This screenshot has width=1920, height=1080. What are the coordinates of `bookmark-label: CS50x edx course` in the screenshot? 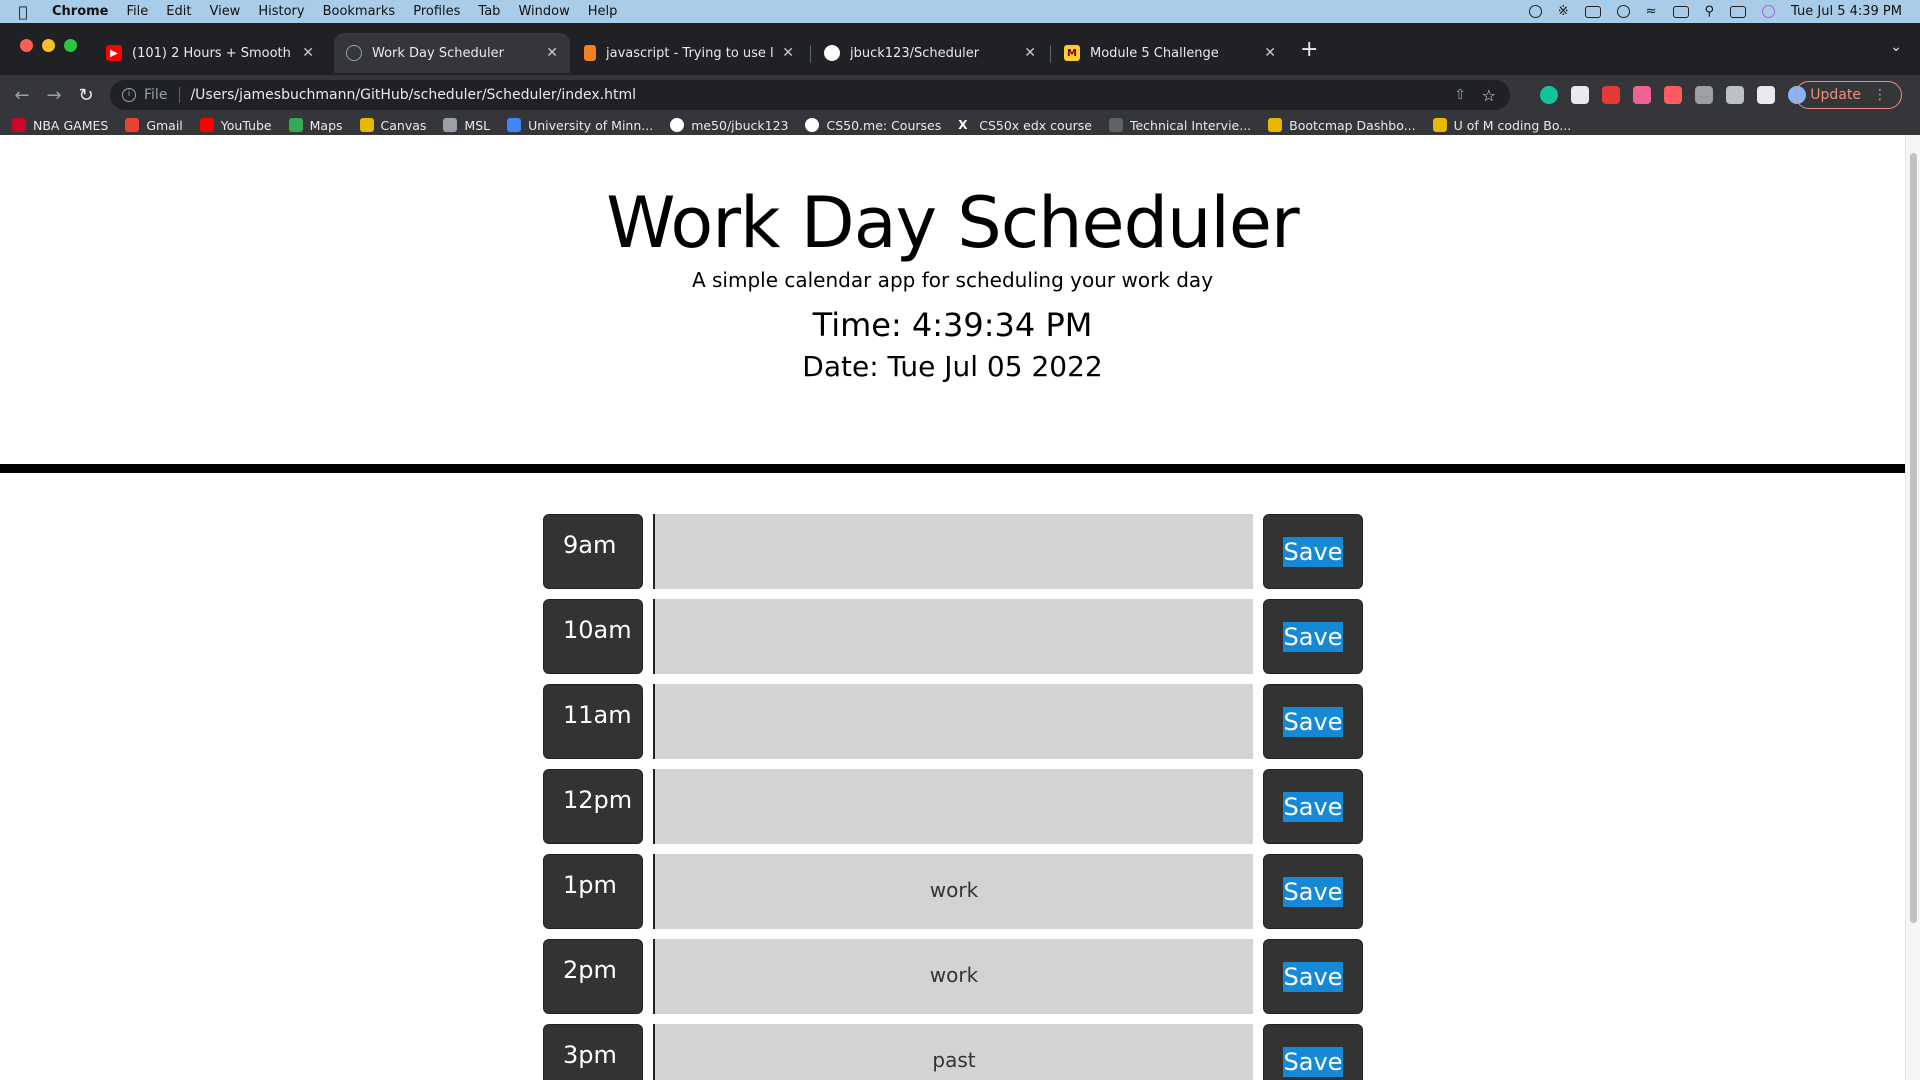 It's located at (1035, 125).